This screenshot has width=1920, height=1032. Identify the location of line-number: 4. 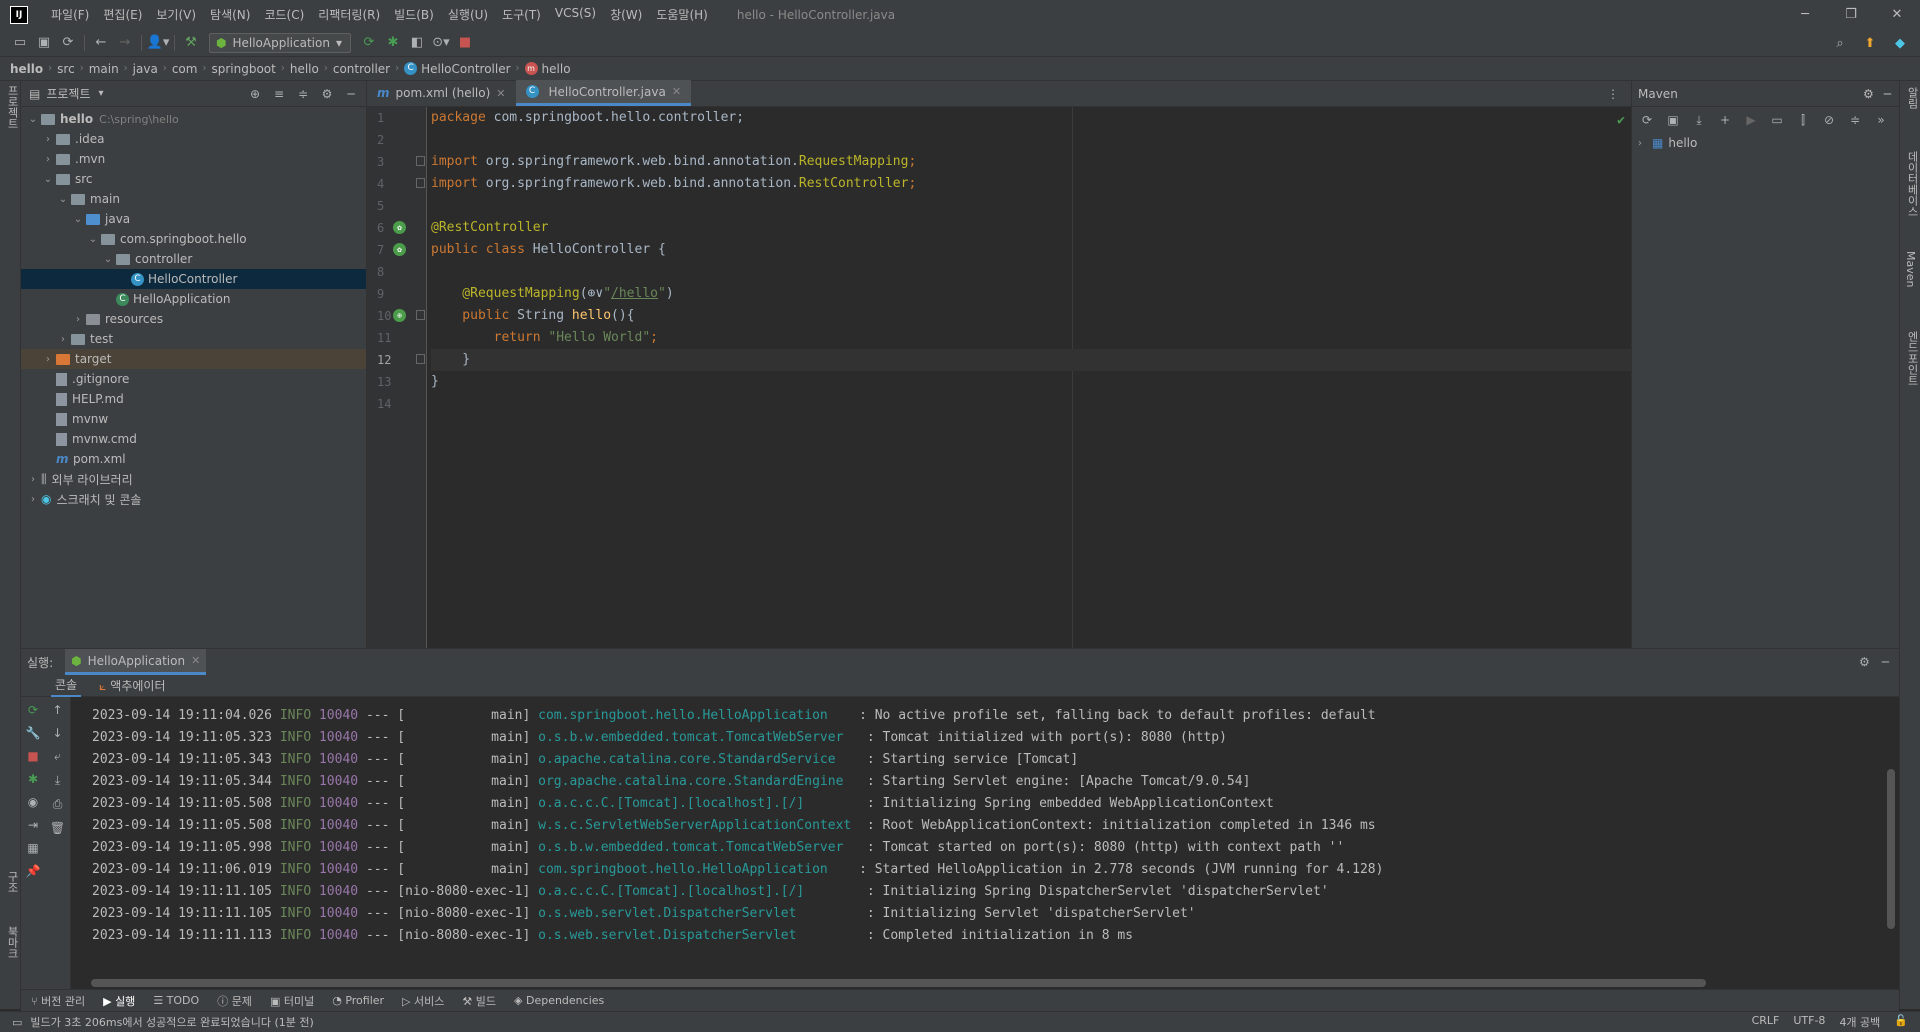
(396, 184).